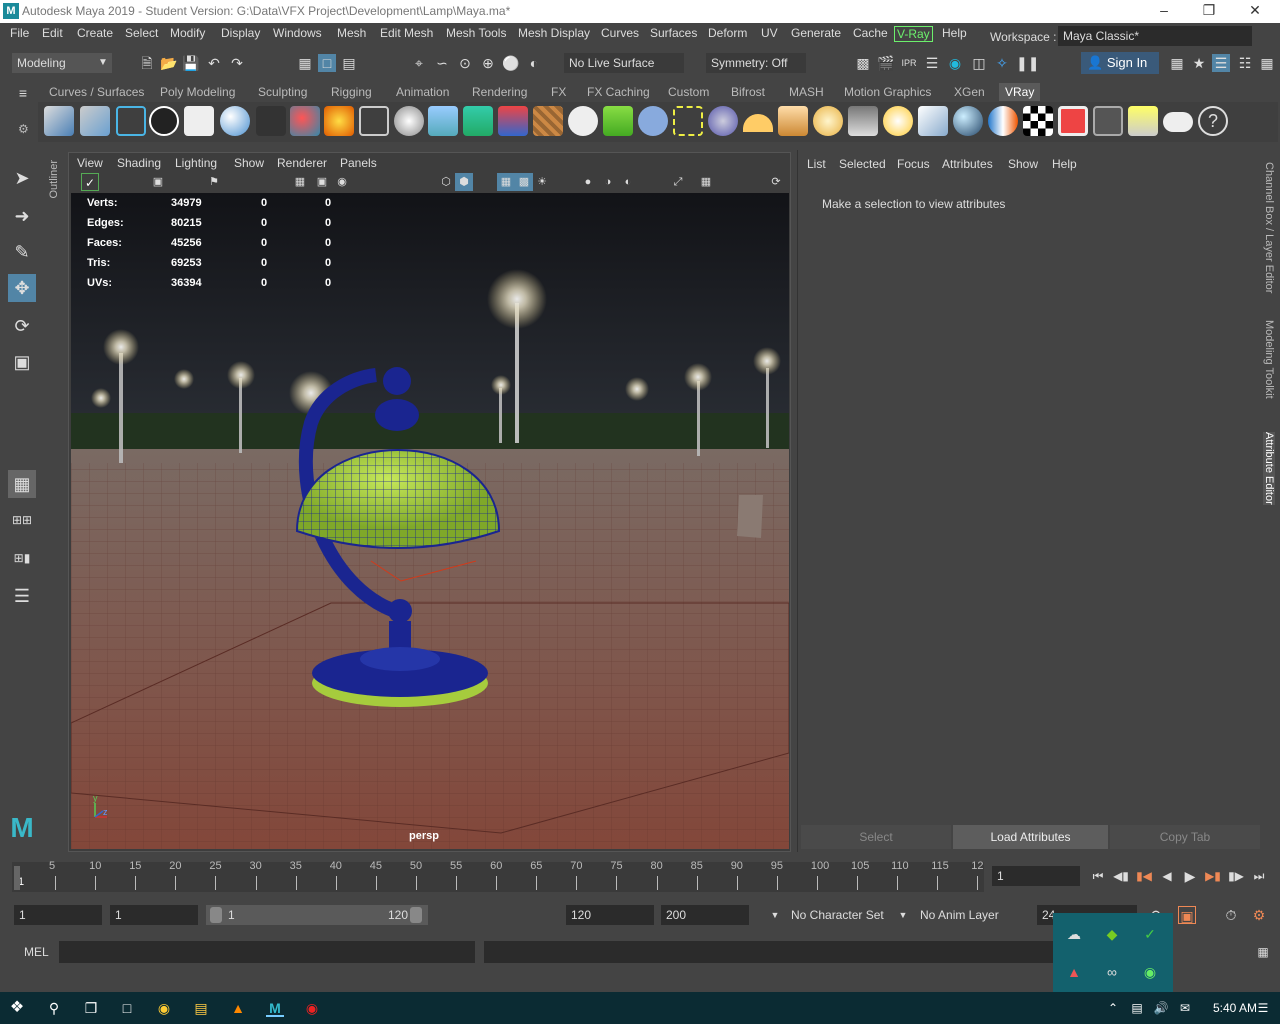 The image size is (1280, 1024). Describe the element at coordinates (653, 121) in the screenshot. I see `vray-particle-icon` at that location.